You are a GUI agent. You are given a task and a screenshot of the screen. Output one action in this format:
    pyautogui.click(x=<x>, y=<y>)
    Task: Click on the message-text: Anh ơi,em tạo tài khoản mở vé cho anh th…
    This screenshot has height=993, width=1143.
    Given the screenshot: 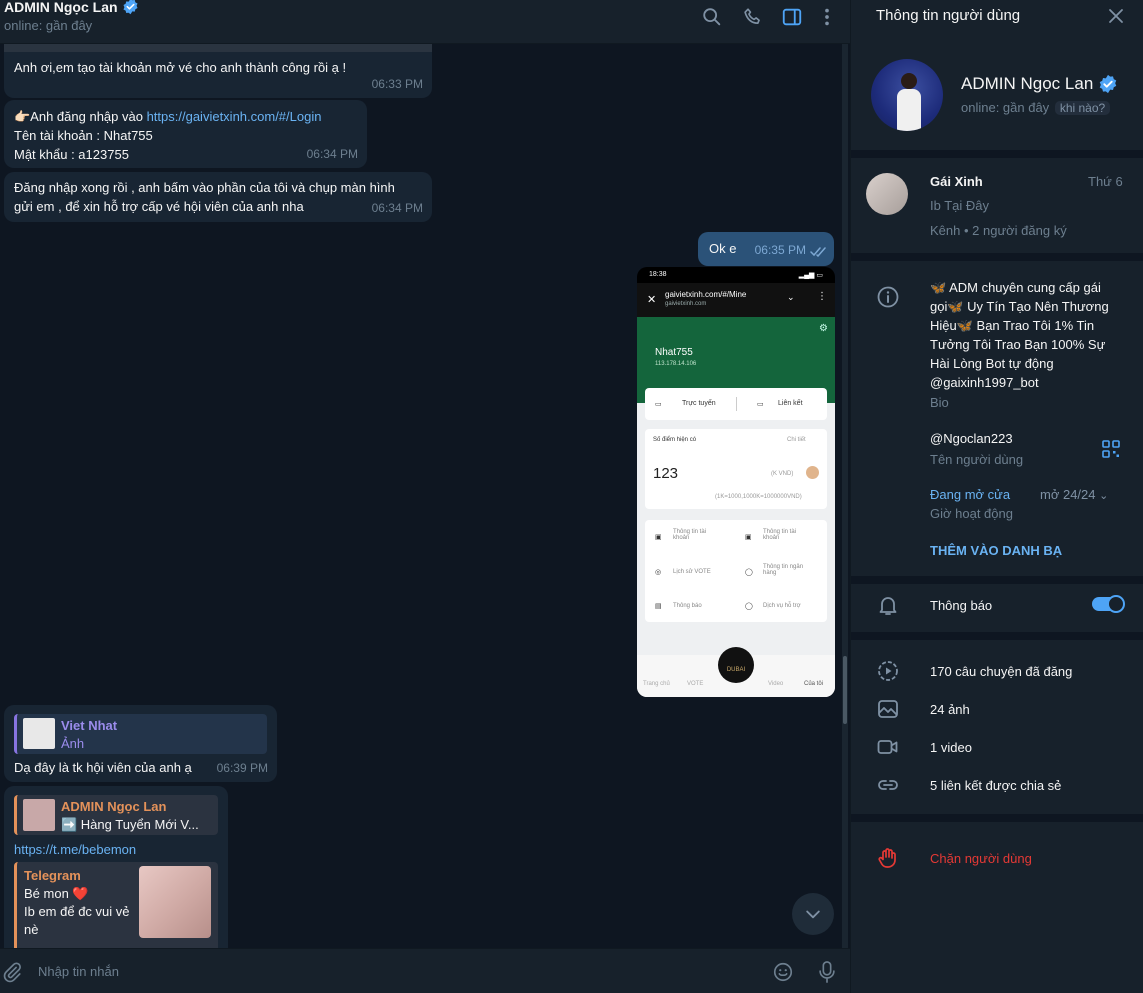 What is the action you would take?
    pyautogui.click(x=180, y=67)
    